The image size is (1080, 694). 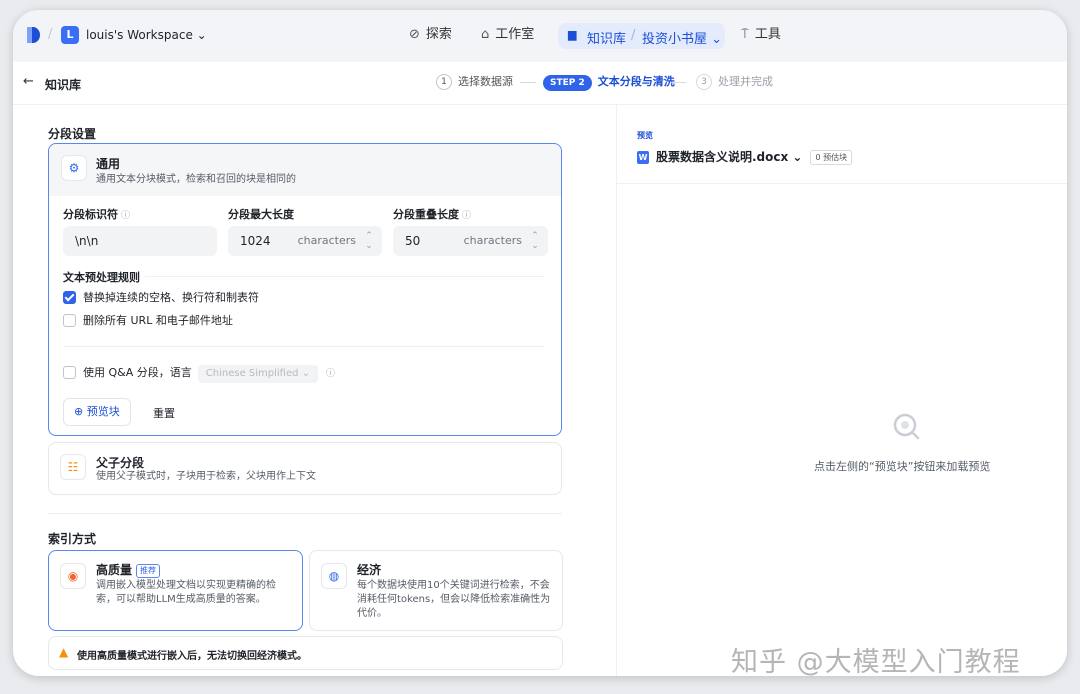 I want to click on compass-icon: ⊘, so click(x=414, y=34).